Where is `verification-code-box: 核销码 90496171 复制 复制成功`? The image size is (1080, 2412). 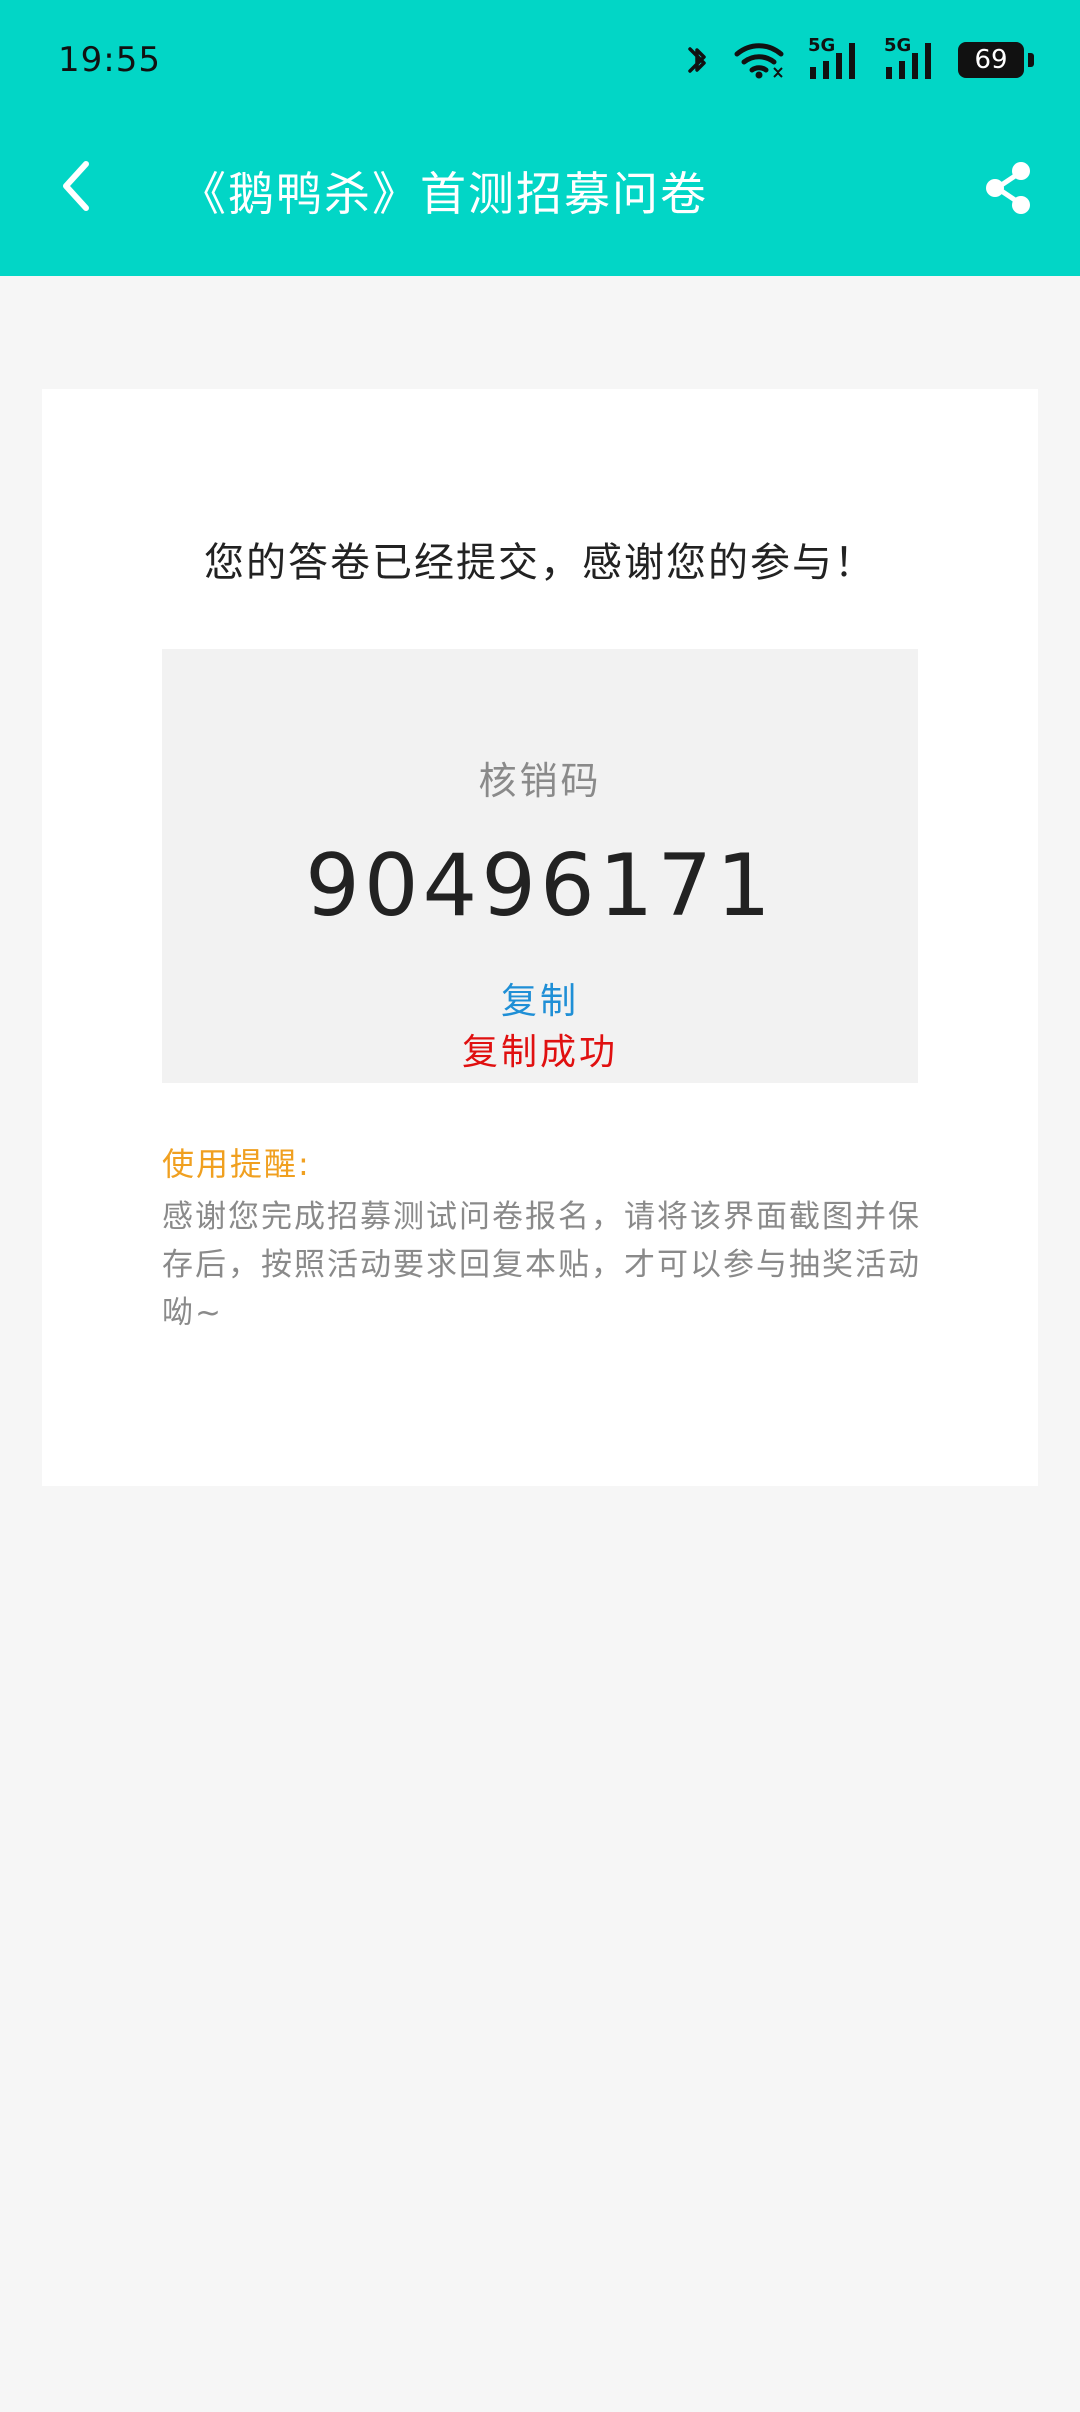 verification-code-box: 核销码 90496171 复制 复制成功 is located at coordinates (540, 866).